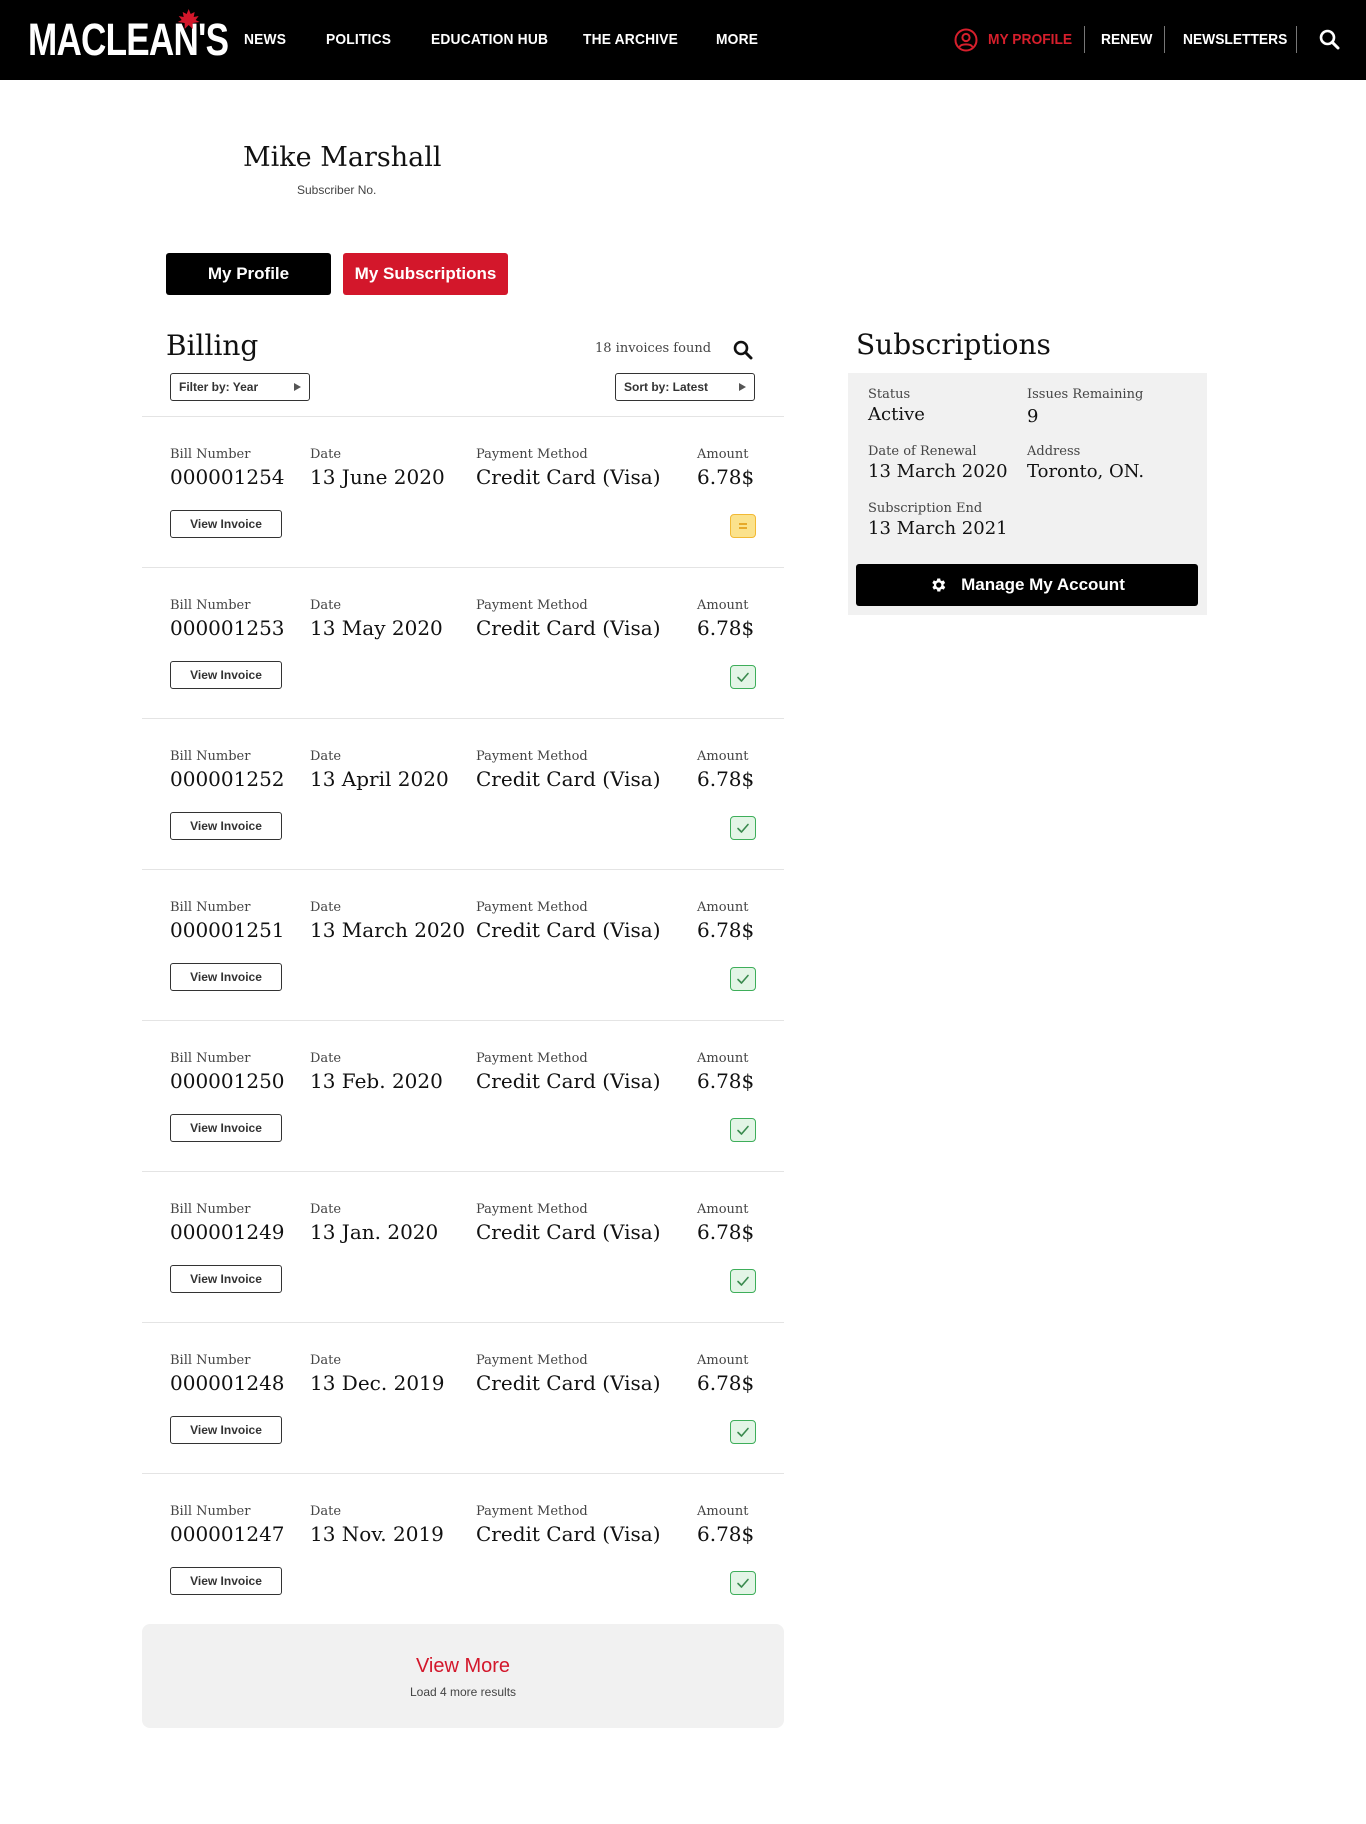  Describe the element at coordinates (1085, 394) in the screenshot. I see `issues-remaining-label: Issues Remaining` at that location.